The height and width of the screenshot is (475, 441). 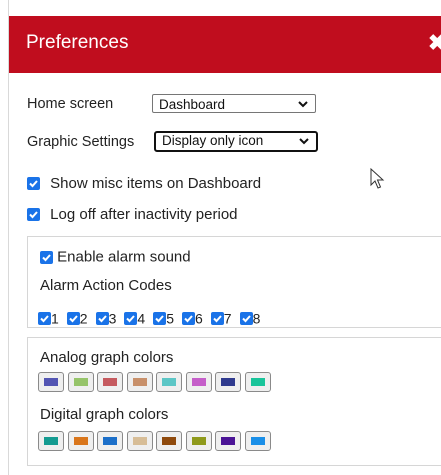 I want to click on alarm-codes: 1 2 3 4 5 6 7 8, so click(x=153, y=317).